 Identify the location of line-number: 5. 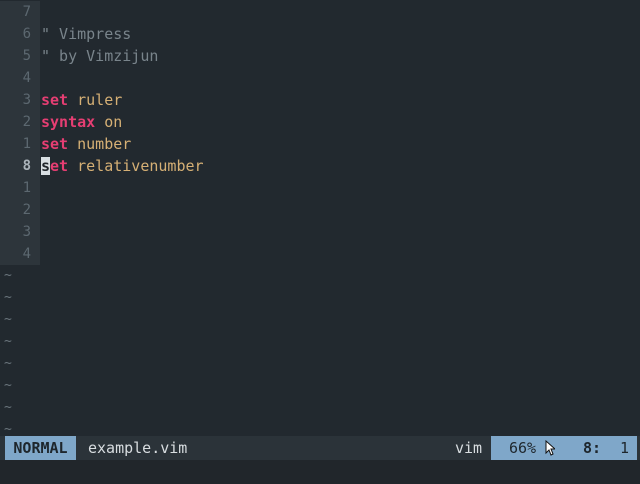
(20, 56).